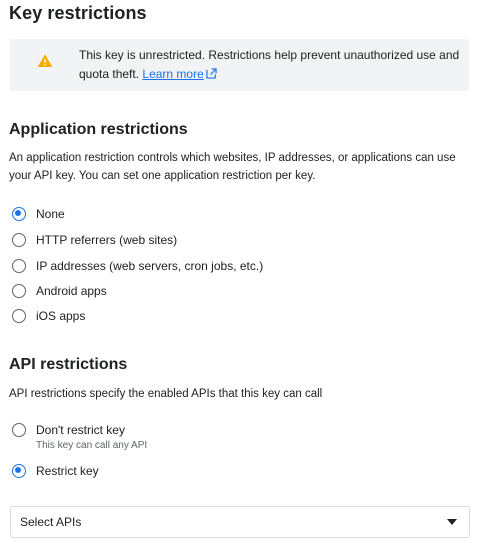  Describe the element at coordinates (50, 214) in the screenshot. I see `radio-label: None` at that location.